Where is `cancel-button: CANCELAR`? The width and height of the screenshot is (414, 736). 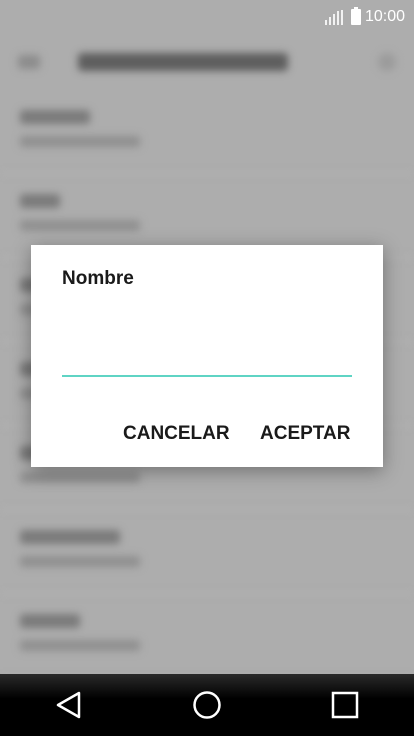 cancel-button: CANCELAR is located at coordinates (176, 434).